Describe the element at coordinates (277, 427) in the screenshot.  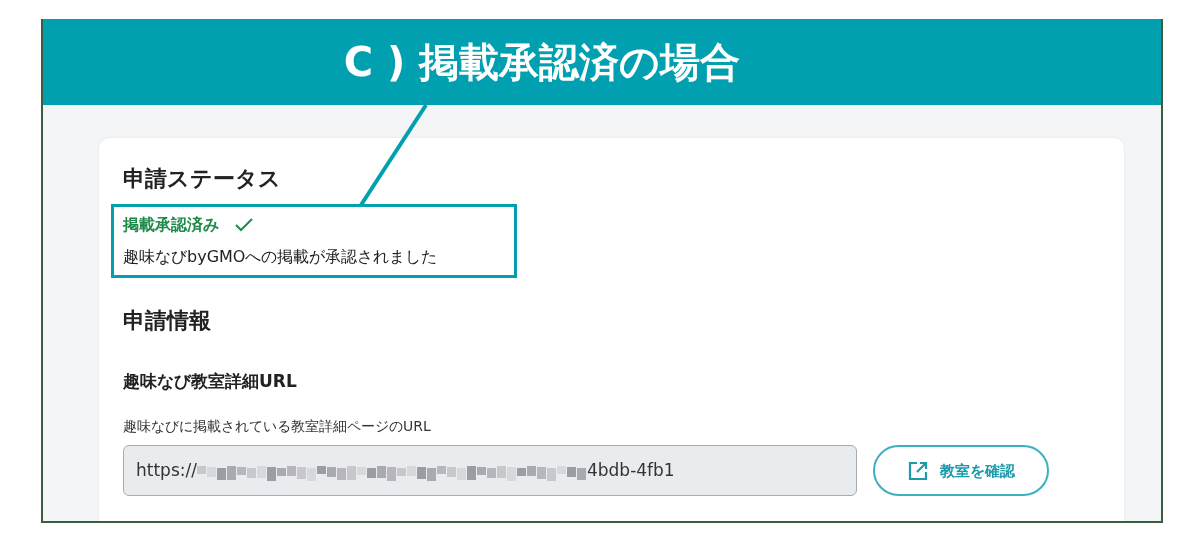
I see `field-hint: 趣味なびに掲載されている教室詳細ページのURL` at that location.